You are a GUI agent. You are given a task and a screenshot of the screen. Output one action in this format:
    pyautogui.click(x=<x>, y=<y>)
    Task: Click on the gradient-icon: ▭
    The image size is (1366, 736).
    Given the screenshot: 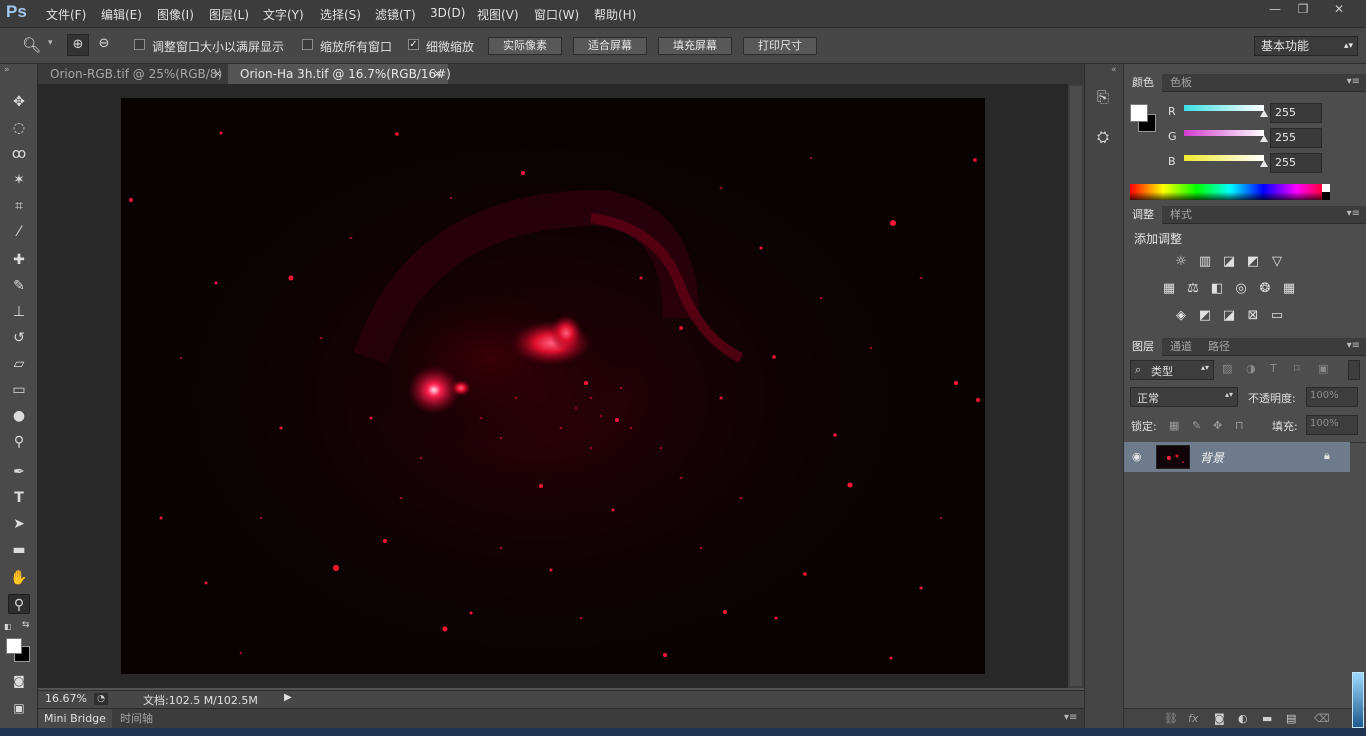 What is the action you would take?
    pyautogui.click(x=19, y=390)
    